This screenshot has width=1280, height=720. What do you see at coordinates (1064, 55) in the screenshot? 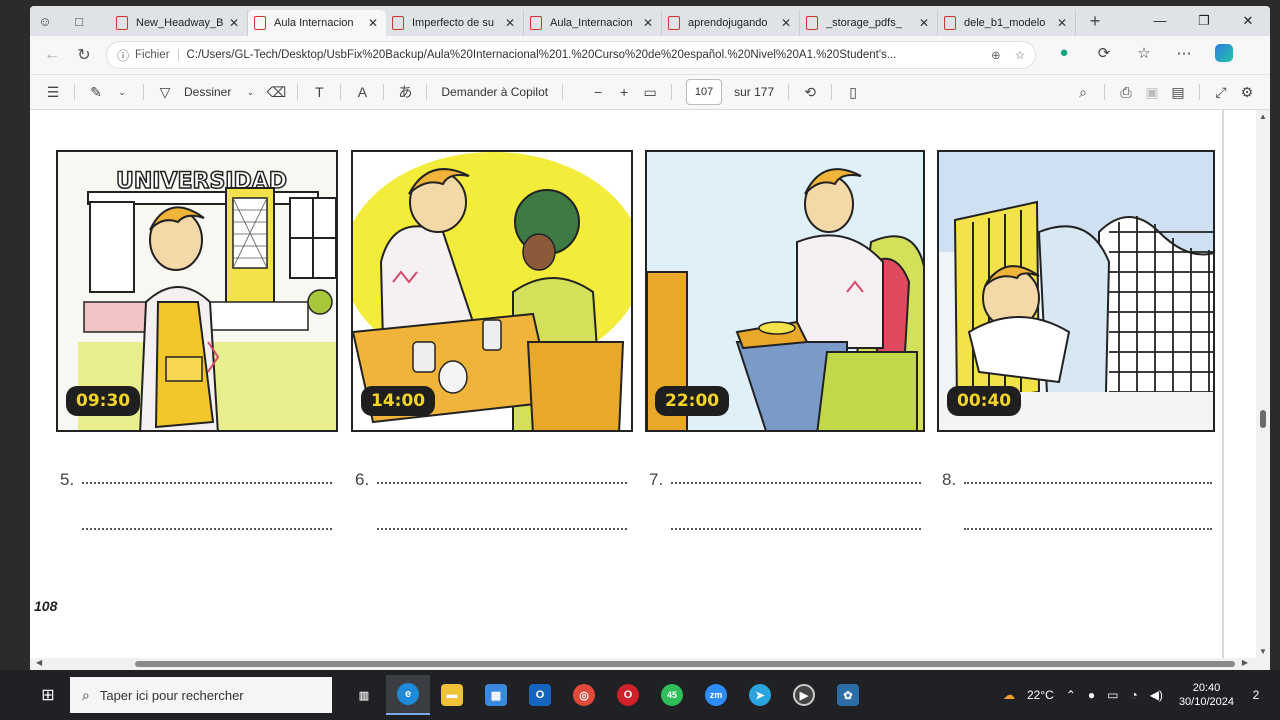
I see `extension-icon: ●` at bounding box center [1064, 55].